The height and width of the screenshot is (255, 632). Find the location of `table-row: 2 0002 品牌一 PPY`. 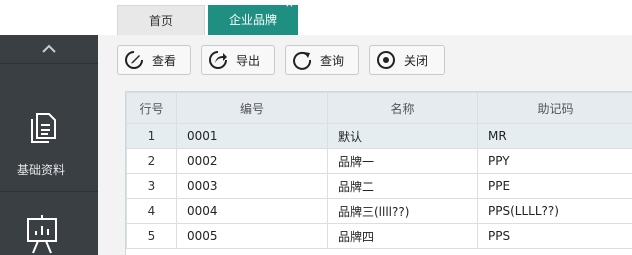

table-row: 2 0002 品牌一 PPY is located at coordinates (379, 161).